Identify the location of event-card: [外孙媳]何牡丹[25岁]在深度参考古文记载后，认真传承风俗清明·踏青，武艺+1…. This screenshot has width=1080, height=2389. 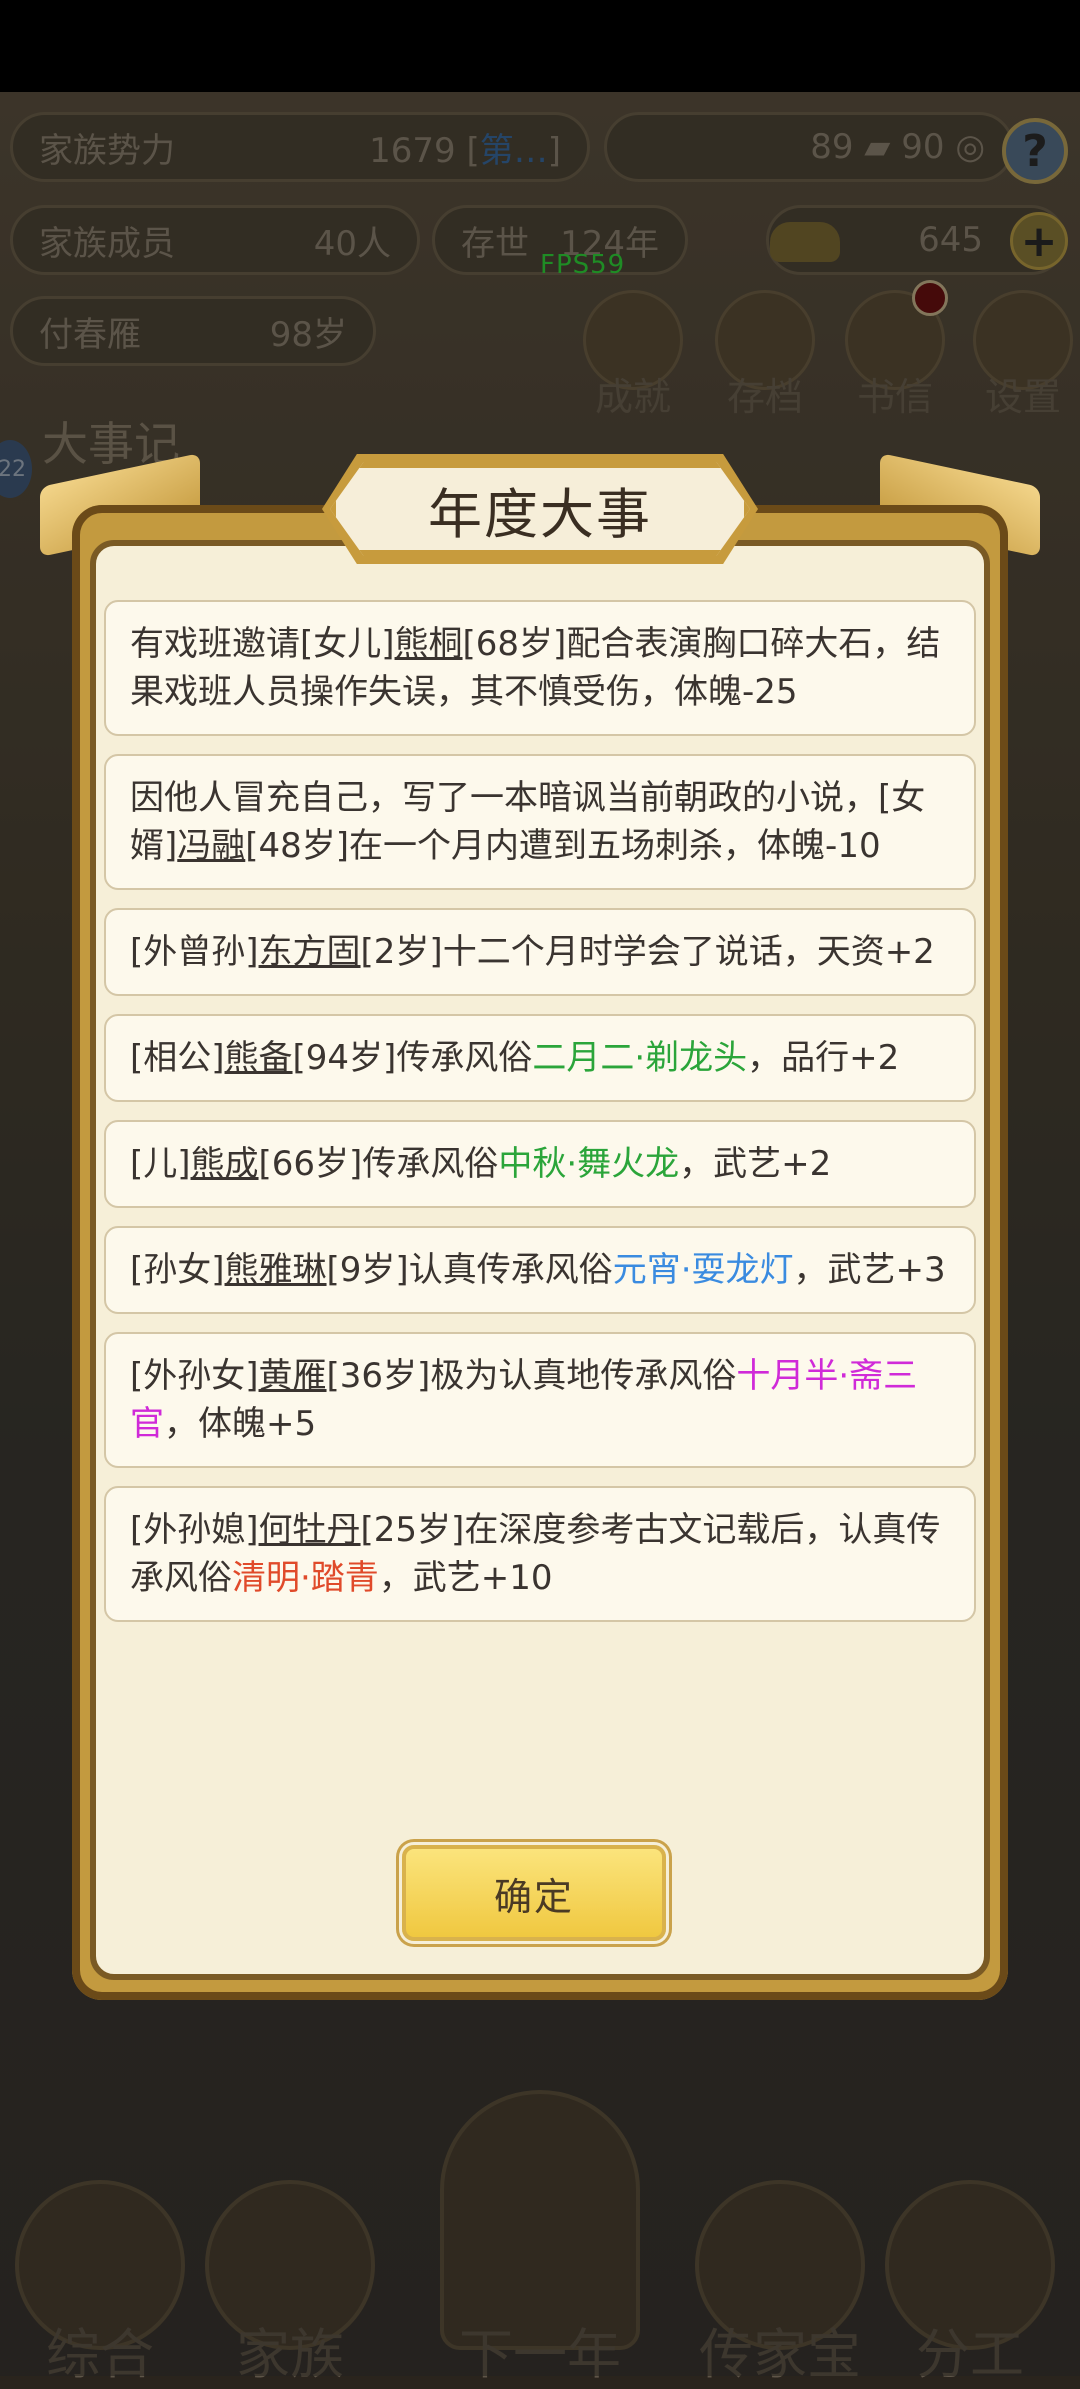
(540, 1554).